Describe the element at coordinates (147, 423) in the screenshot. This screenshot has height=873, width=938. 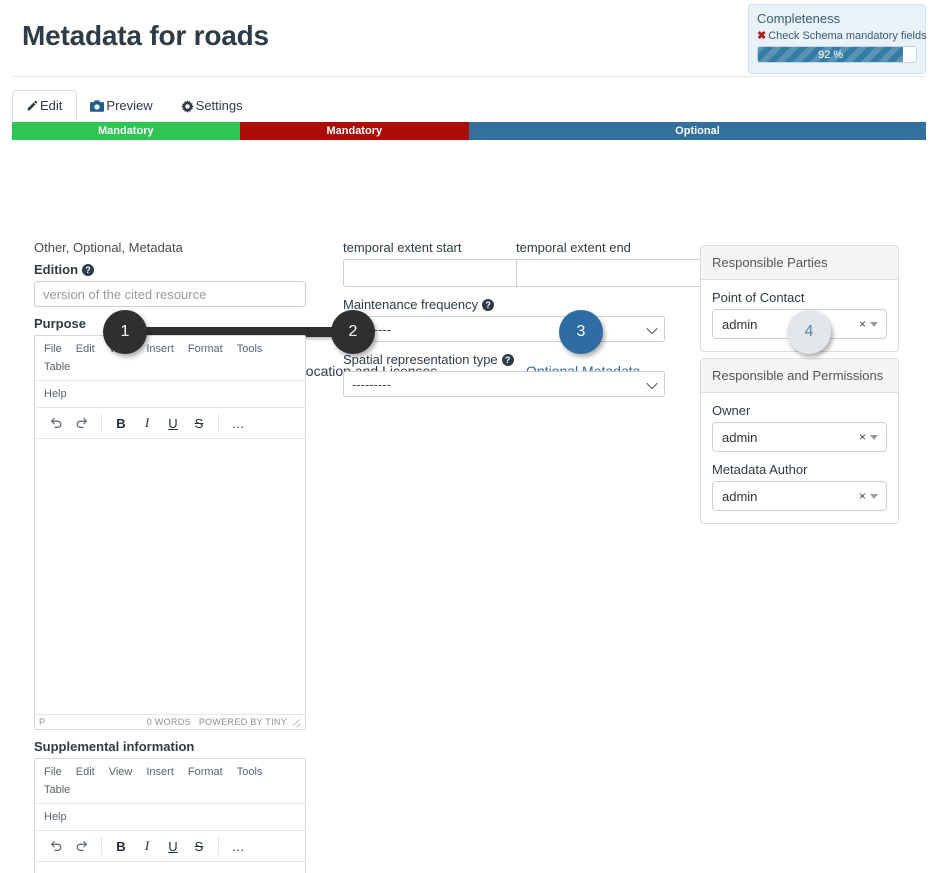
I see `italic-icon: I` at that location.